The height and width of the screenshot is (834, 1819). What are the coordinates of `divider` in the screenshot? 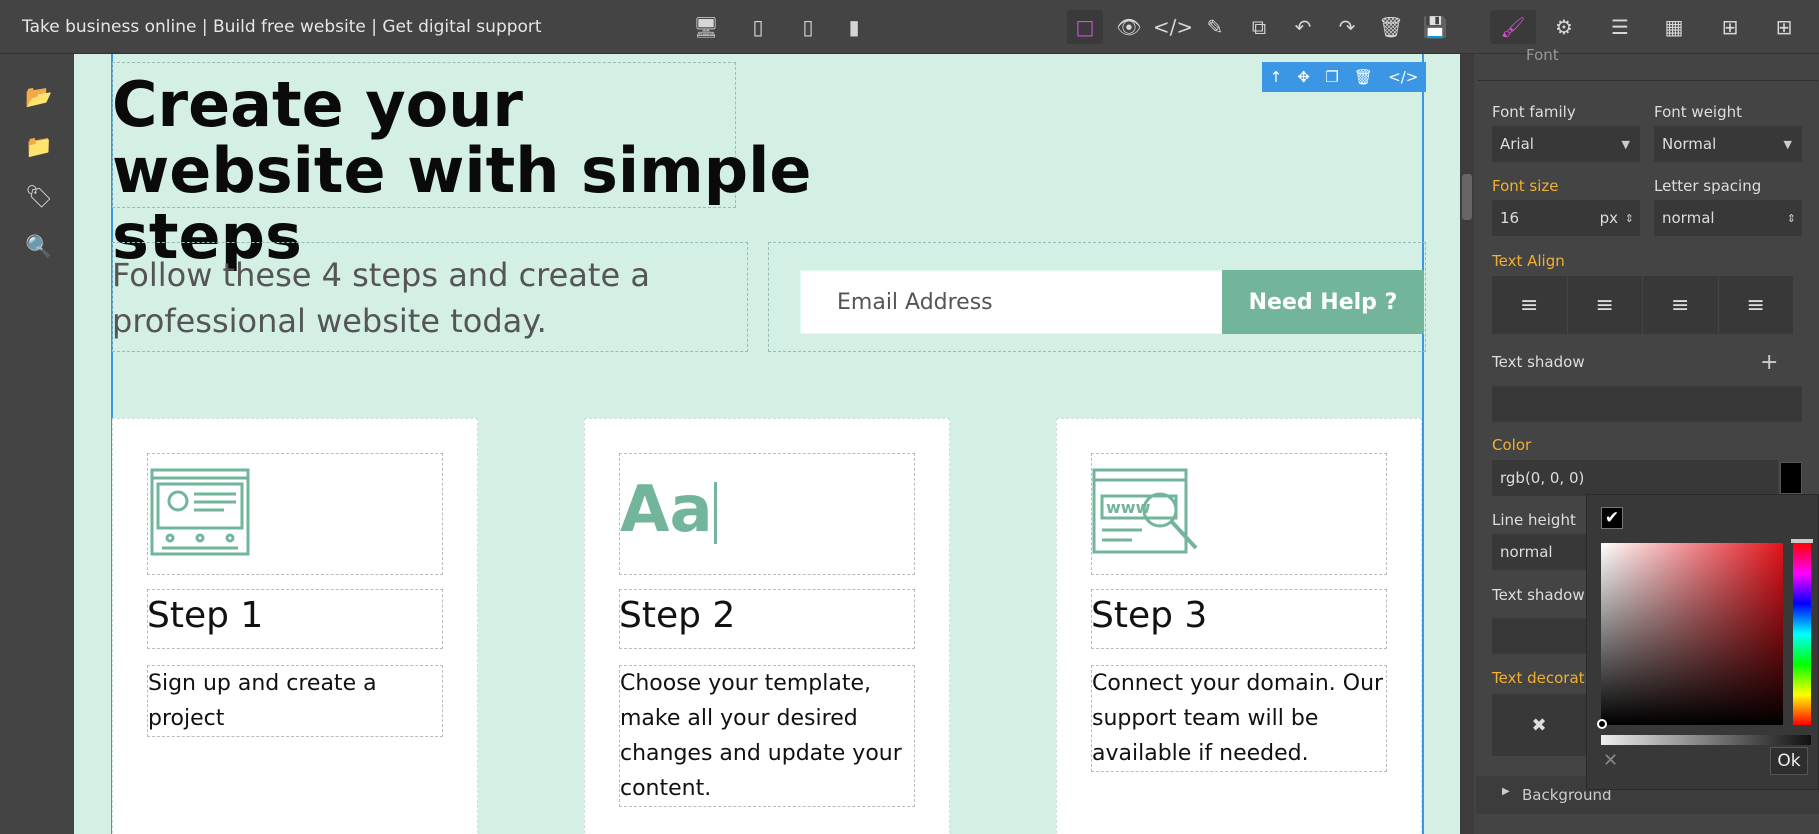 It's located at (1648, 80).